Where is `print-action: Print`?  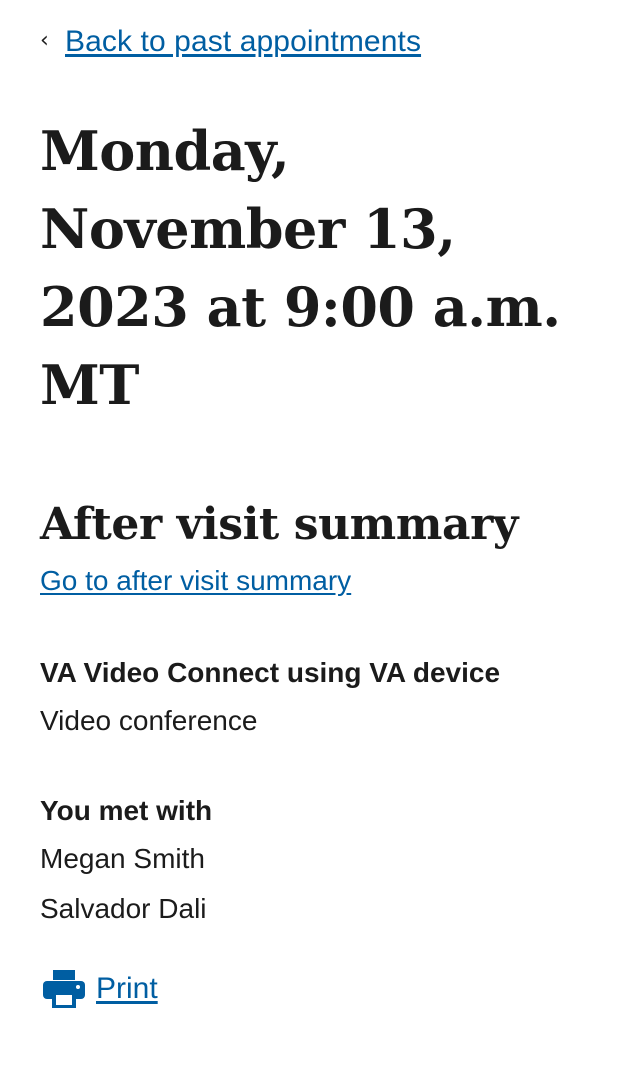
print-action: Print is located at coordinates (100, 989).